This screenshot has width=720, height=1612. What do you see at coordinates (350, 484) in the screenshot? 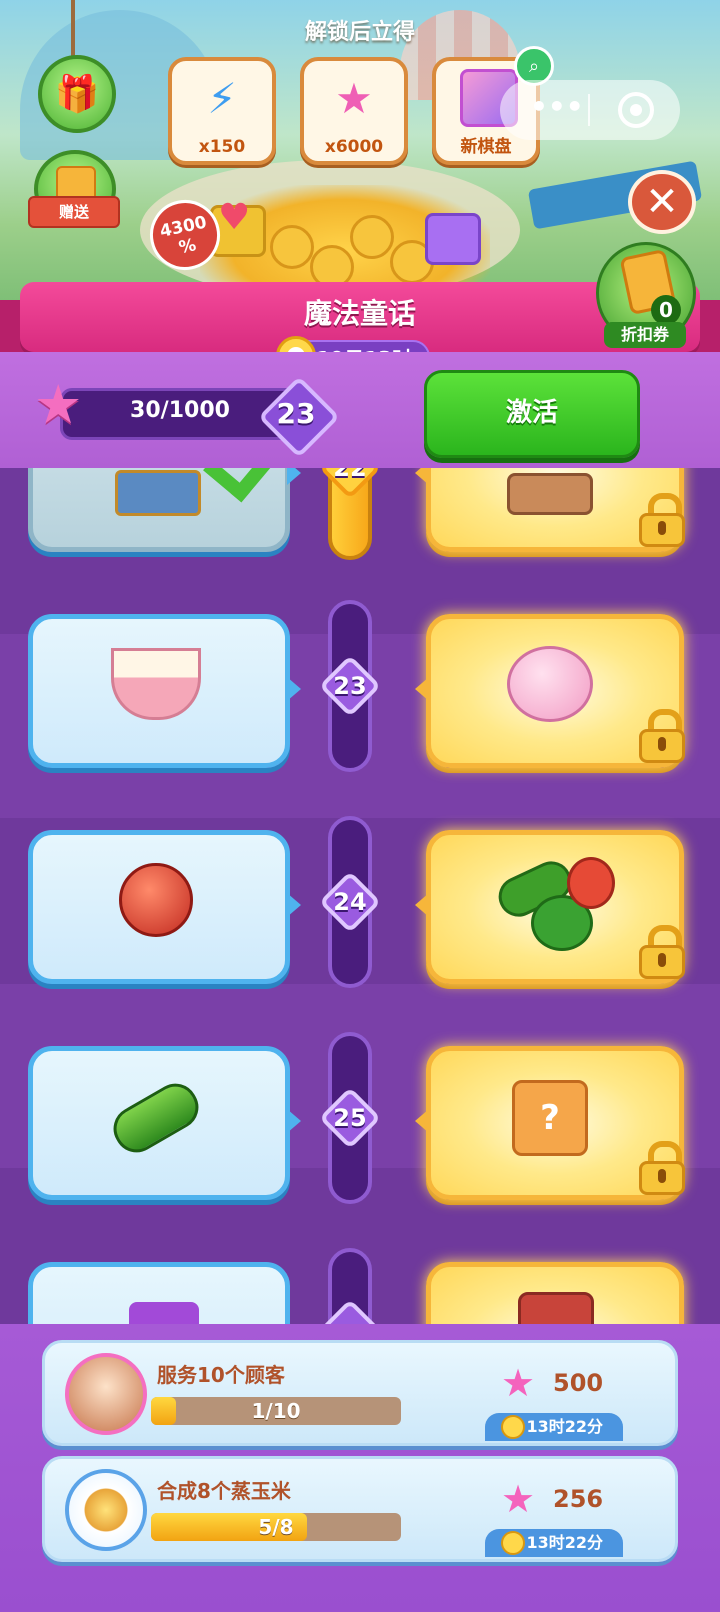
I see `level-node: 22` at bounding box center [350, 484].